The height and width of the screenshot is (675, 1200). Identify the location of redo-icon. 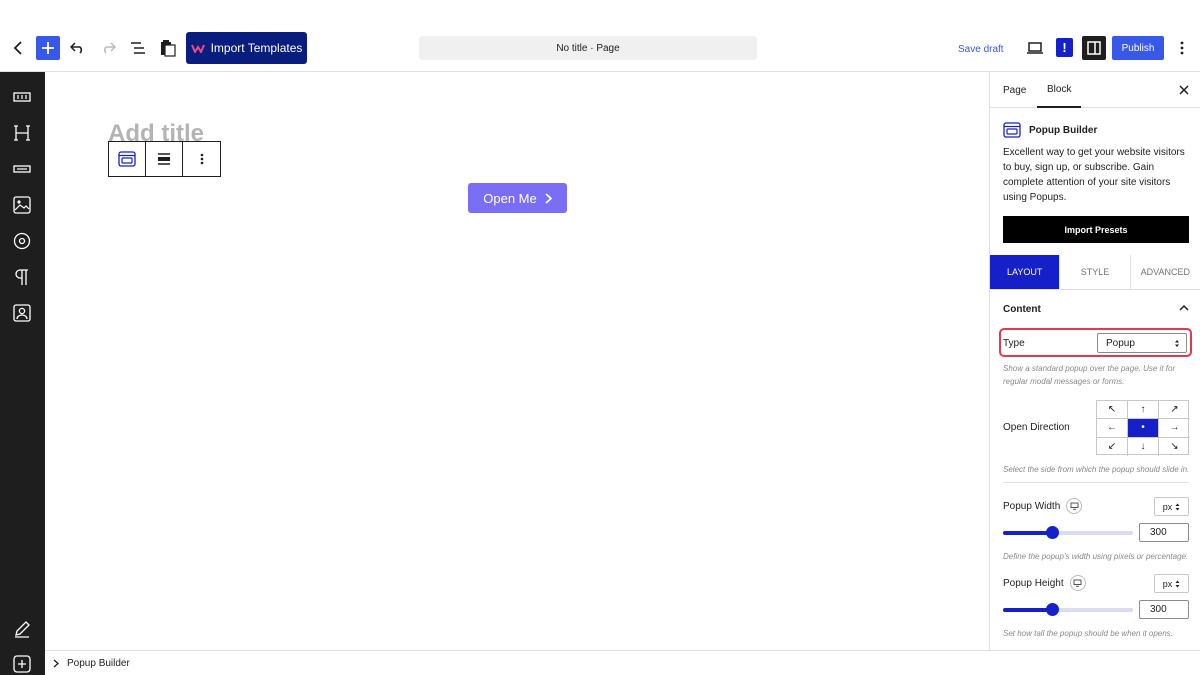
(108, 48).